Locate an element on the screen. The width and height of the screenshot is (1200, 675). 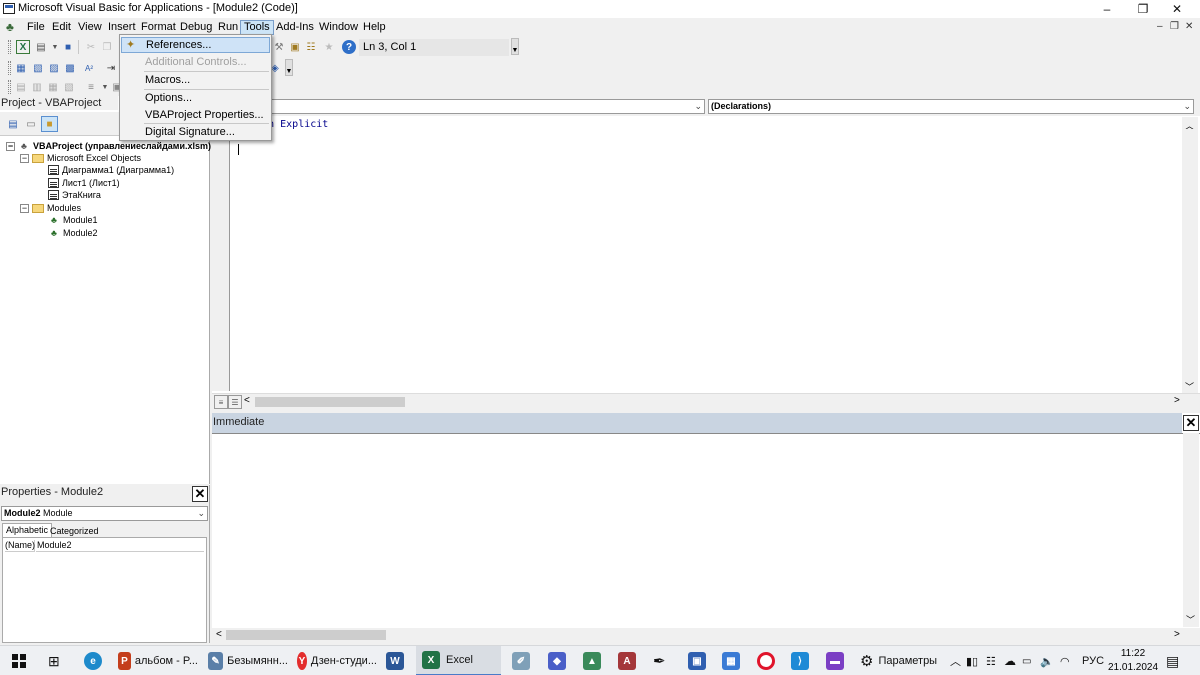
tree-node-excel-objects: − Microsoft Excel Objects is located at coordinates (80, 158).